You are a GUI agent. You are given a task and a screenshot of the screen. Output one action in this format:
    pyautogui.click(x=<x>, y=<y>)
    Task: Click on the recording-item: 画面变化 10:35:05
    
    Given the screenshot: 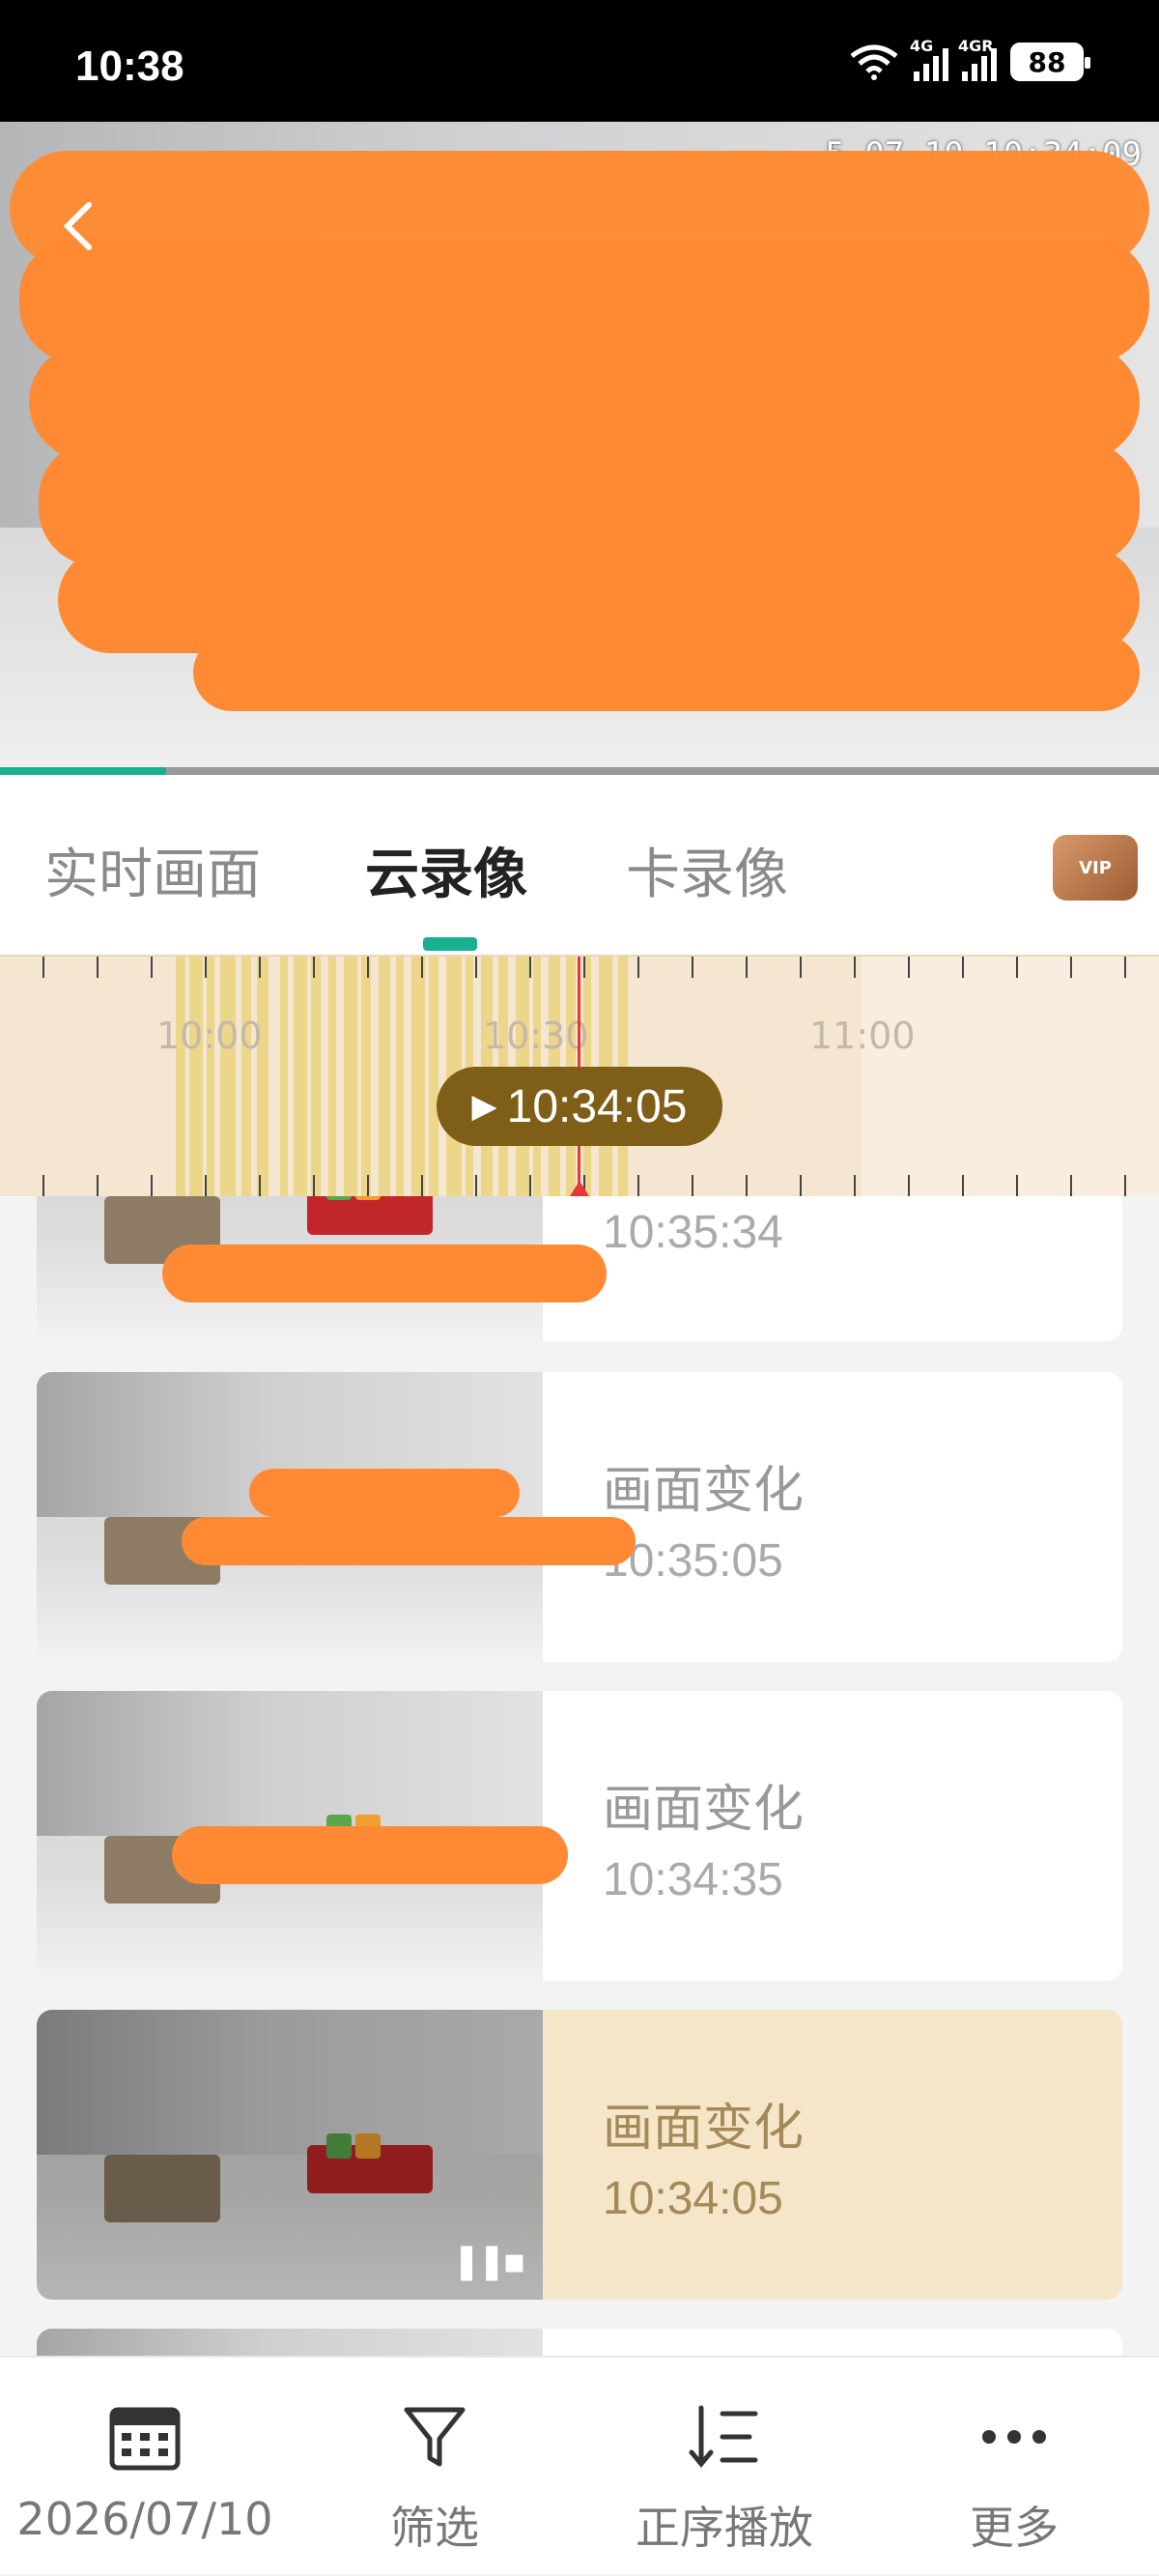 What is the action you would take?
    pyautogui.click(x=579, y=1517)
    